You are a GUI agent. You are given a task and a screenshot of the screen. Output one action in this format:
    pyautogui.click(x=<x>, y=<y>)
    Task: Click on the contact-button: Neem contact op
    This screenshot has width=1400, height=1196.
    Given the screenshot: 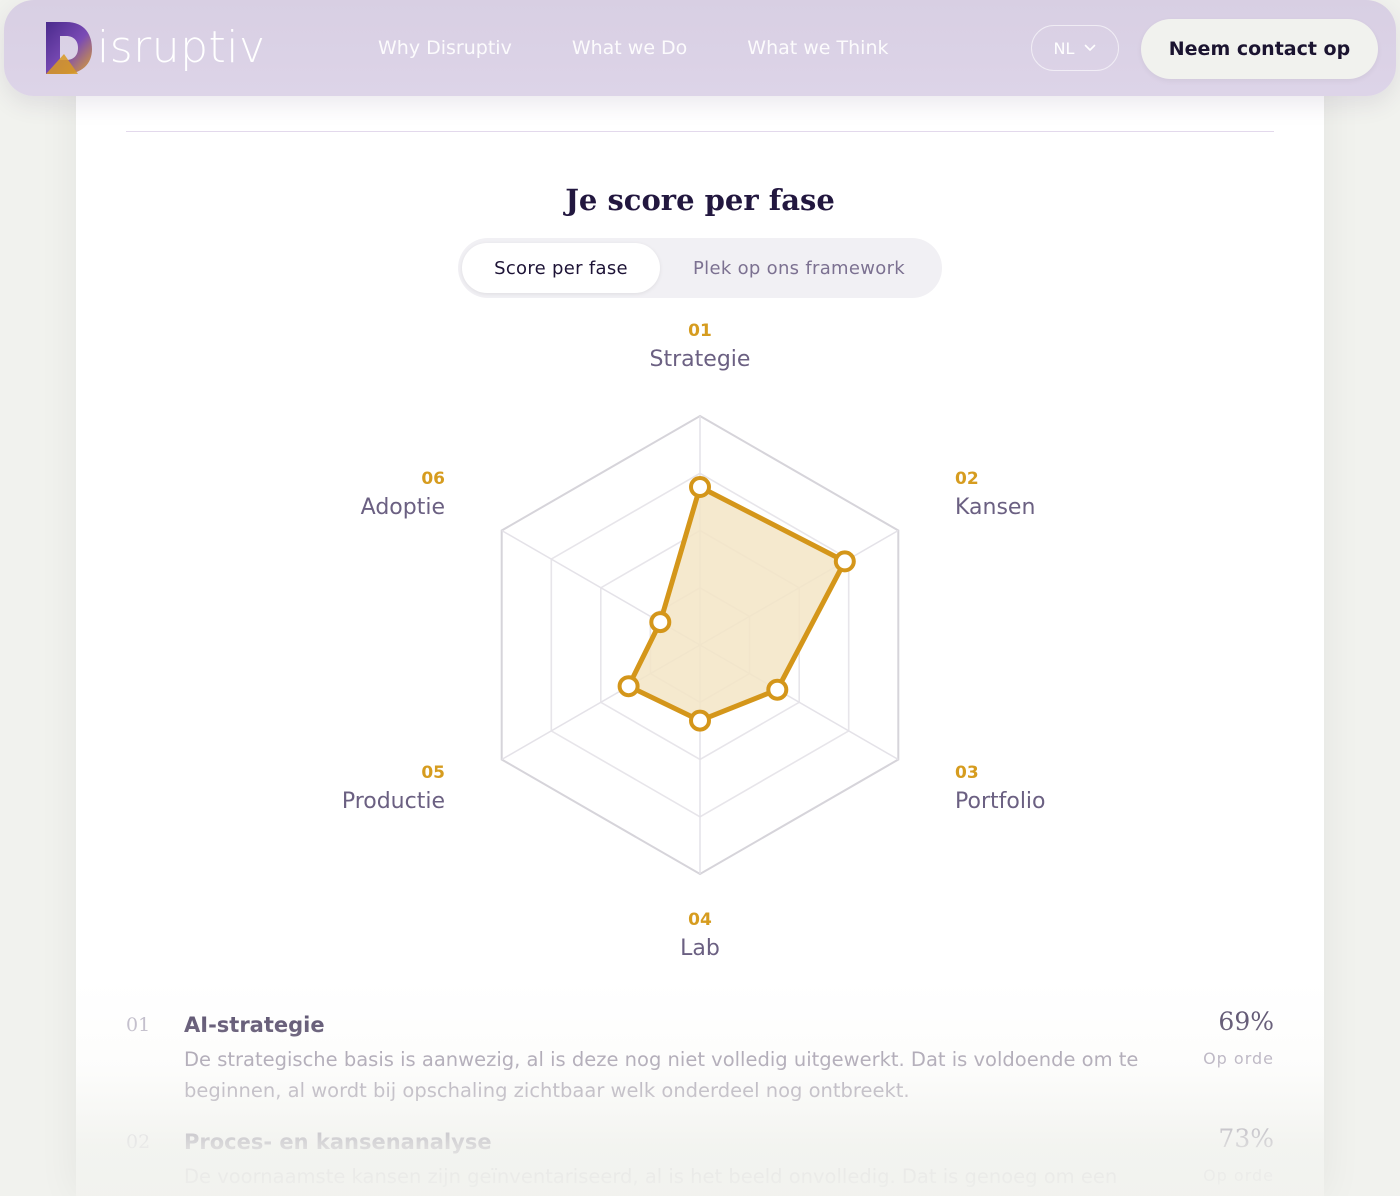 What is the action you would take?
    pyautogui.click(x=1259, y=49)
    